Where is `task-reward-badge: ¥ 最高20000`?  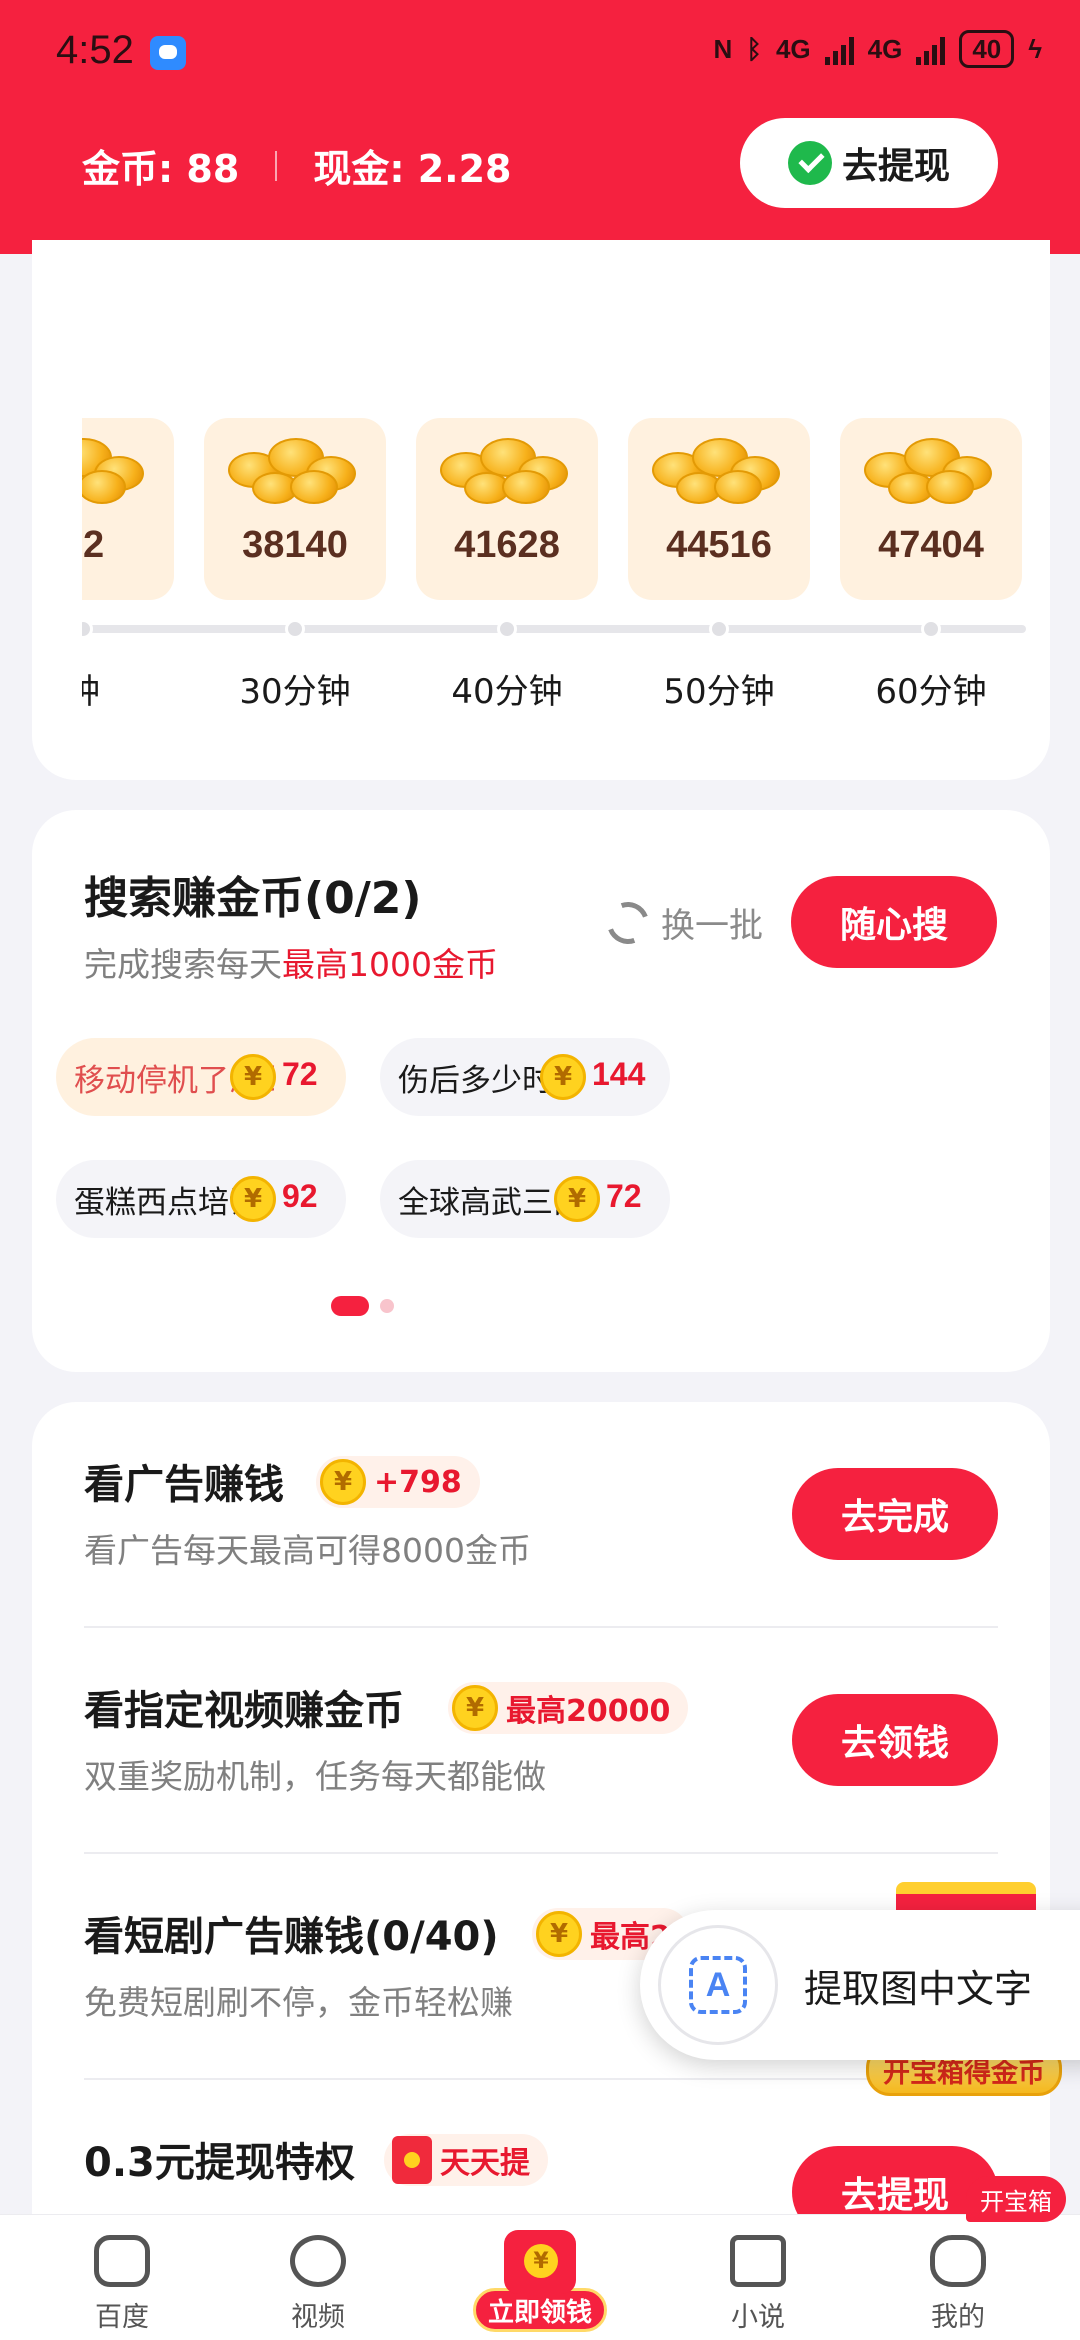
task-reward-badge: ¥ 最高20000 is located at coordinates (568, 1708).